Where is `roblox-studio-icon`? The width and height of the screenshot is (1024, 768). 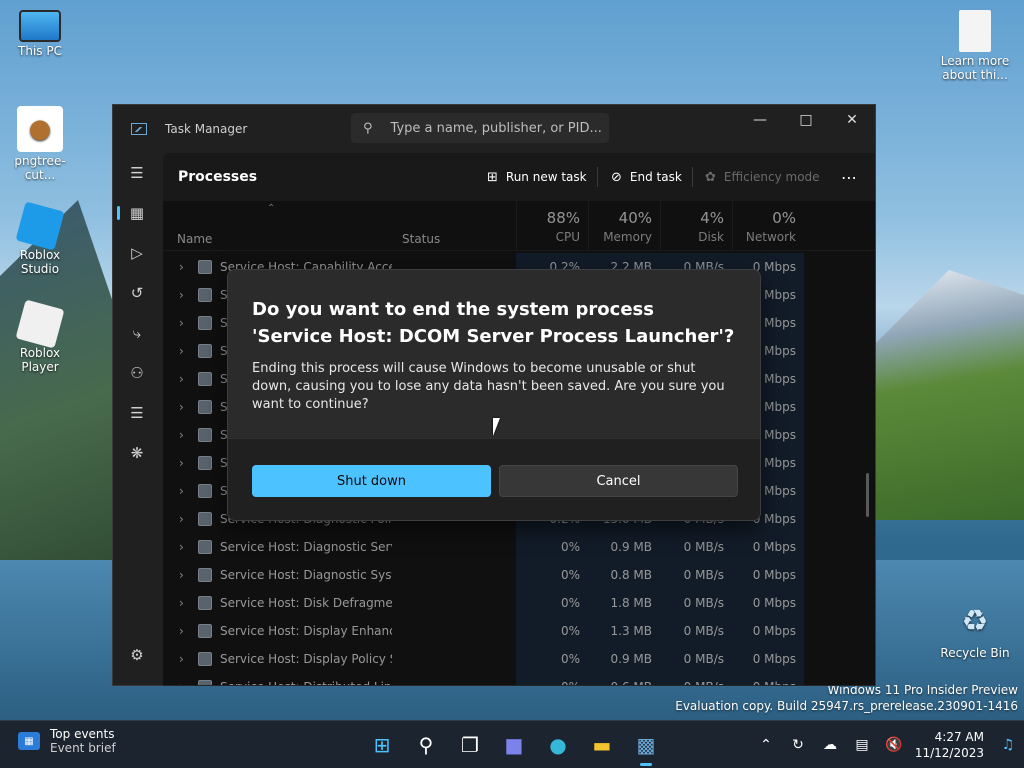 roblox-studio-icon is located at coordinates (40, 226).